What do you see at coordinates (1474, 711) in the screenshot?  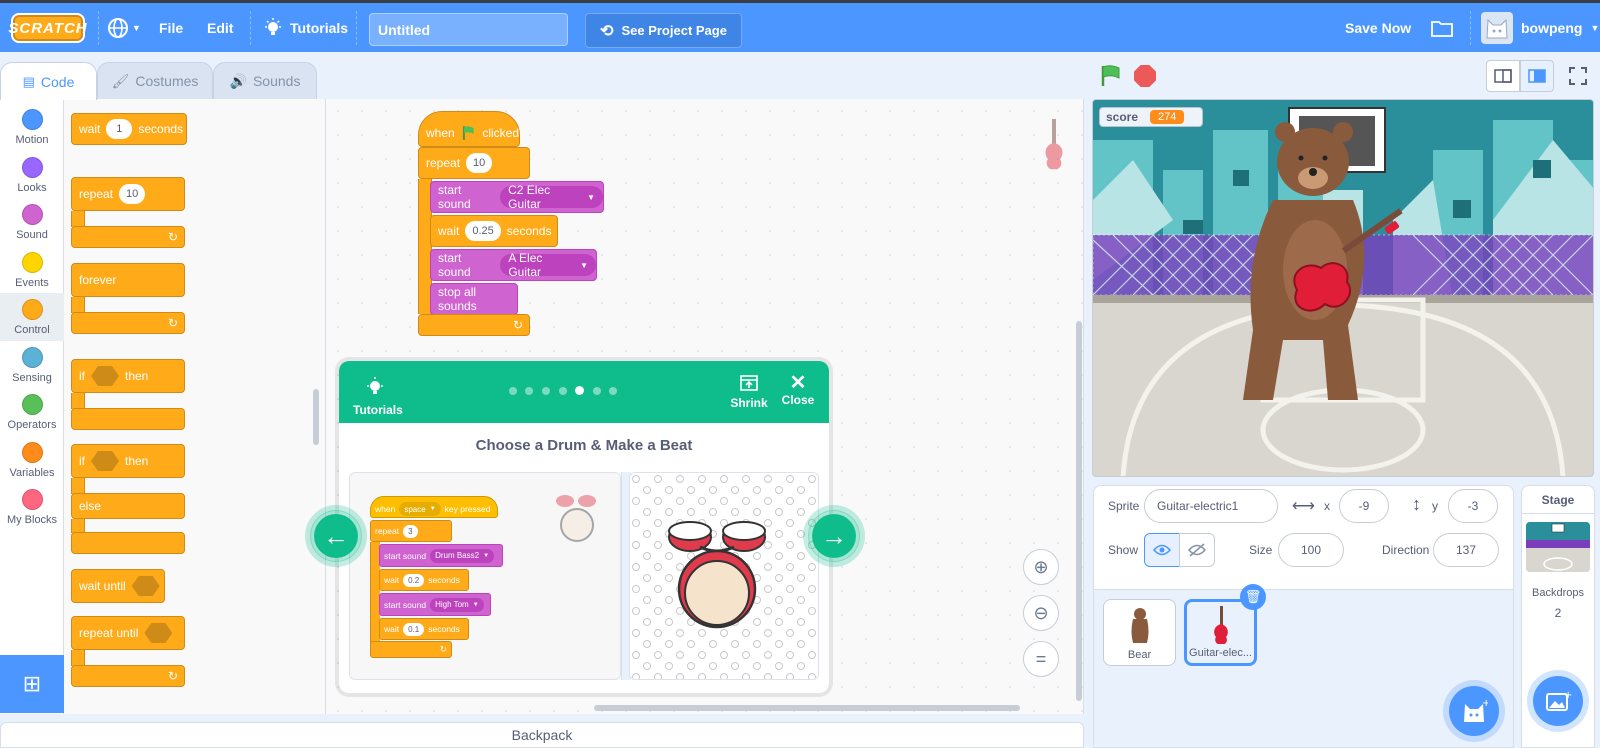 I see `choose-sprite-button: +` at bounding box center [1474, 711].